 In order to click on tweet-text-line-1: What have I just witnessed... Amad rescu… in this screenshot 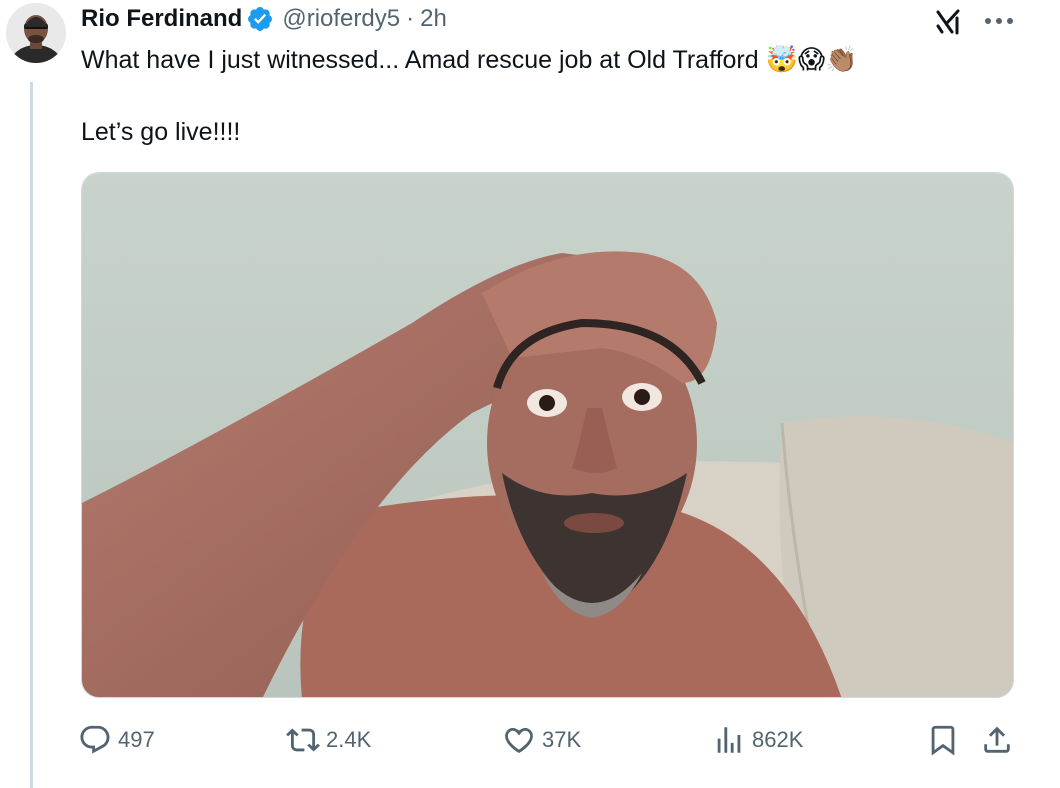, I will do `click(556, 60)`.